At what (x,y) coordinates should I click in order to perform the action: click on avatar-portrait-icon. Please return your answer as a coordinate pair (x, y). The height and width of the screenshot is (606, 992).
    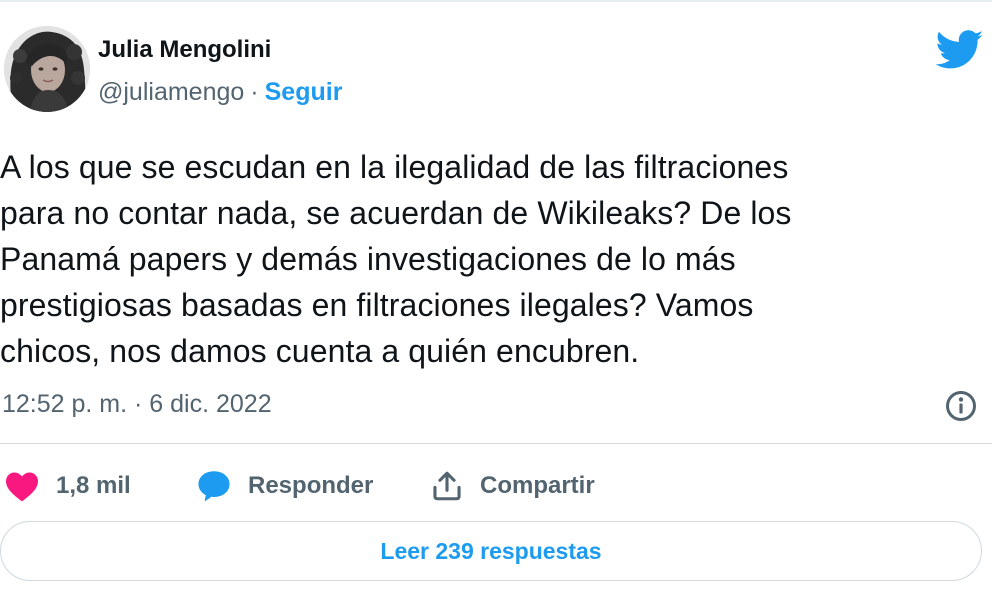
    Looking at the image, I should click on (47, 69).